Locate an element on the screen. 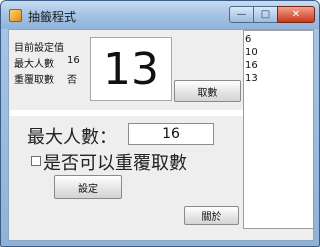 The width and height of the screenshot is (320, 247). window-title: 抽籤程式 is located at coordinates (52, 17).